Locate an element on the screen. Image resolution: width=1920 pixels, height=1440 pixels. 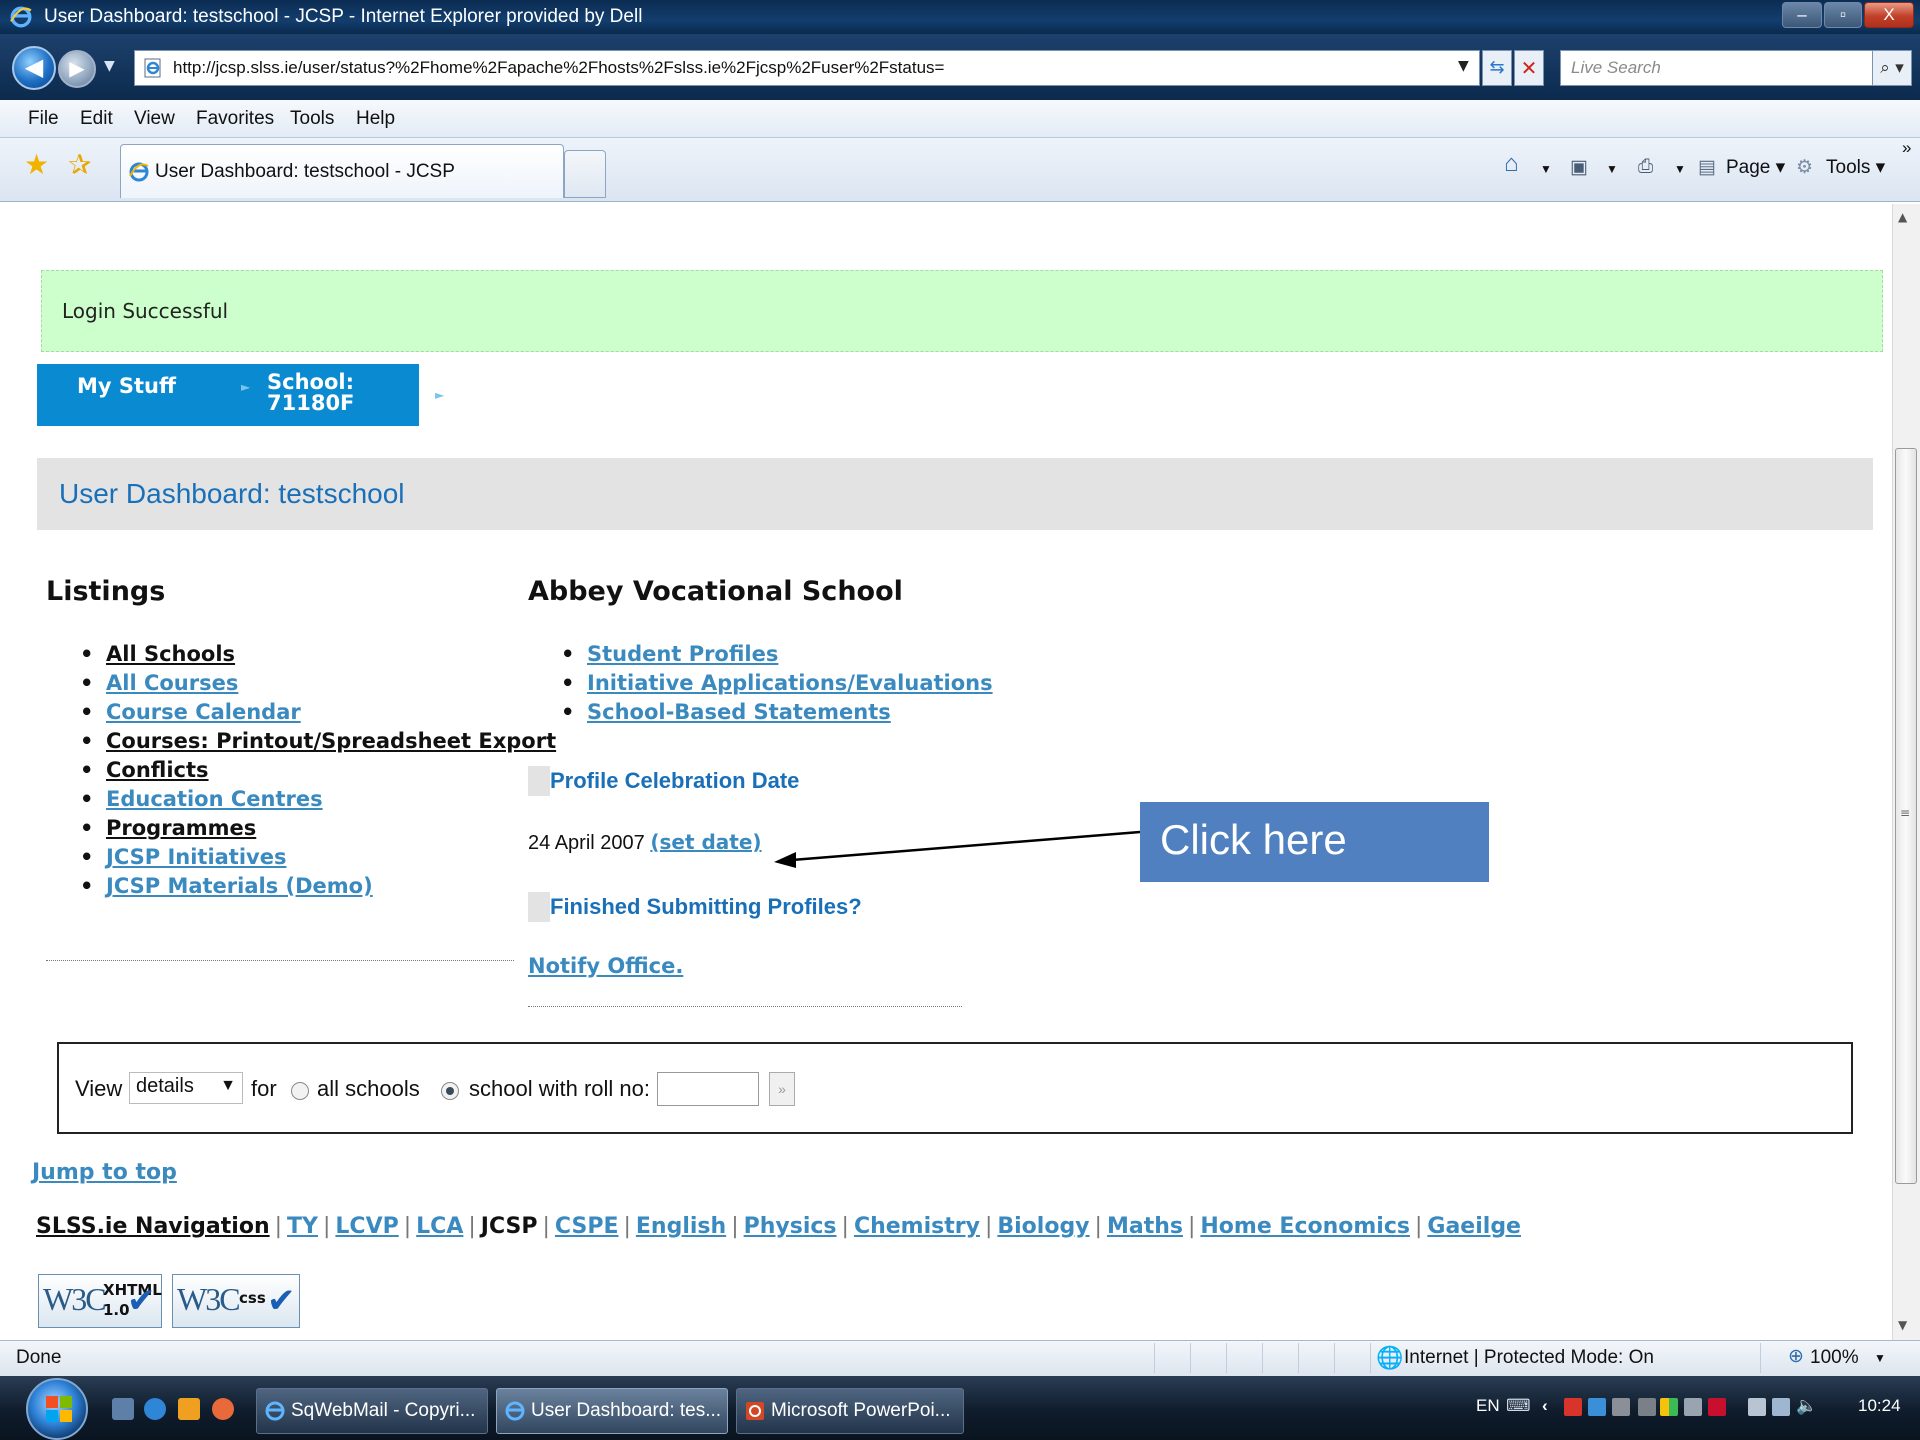
w3c-xhtml-badge: W3C XHTML 1.0 ✔ is located at coordinates (100, 1301).